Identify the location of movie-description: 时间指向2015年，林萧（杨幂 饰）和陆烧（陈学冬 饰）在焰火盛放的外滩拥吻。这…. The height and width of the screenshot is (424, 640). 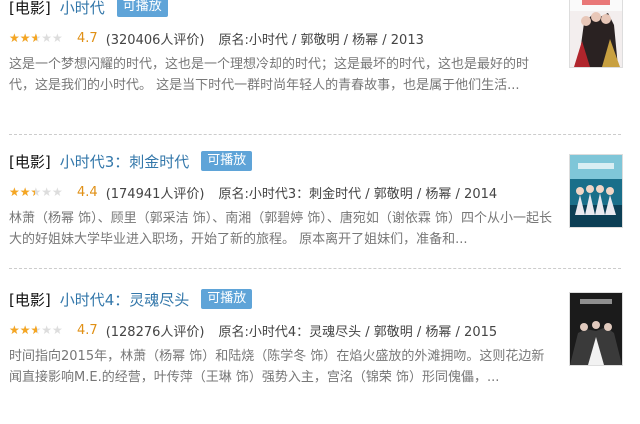
(277, 367).